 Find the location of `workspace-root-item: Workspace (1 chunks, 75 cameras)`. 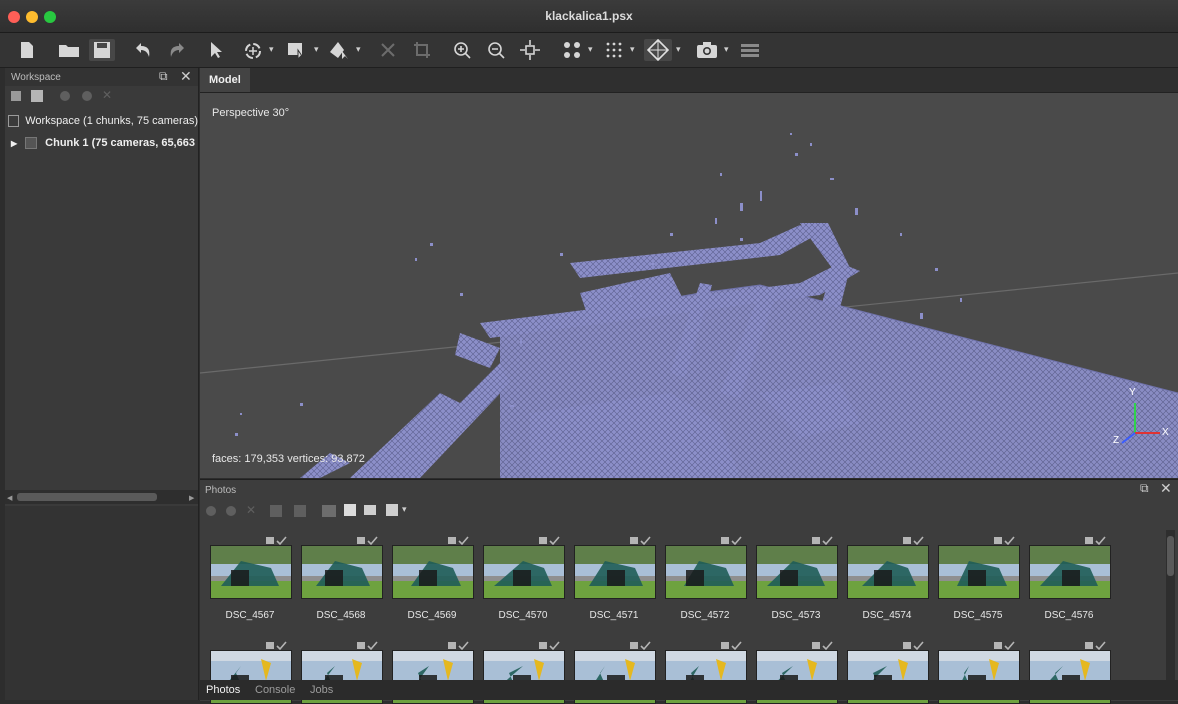

workspace-root-item: Workspace (1 chunks, 75 cameras) is located at coordinates (101, 121).